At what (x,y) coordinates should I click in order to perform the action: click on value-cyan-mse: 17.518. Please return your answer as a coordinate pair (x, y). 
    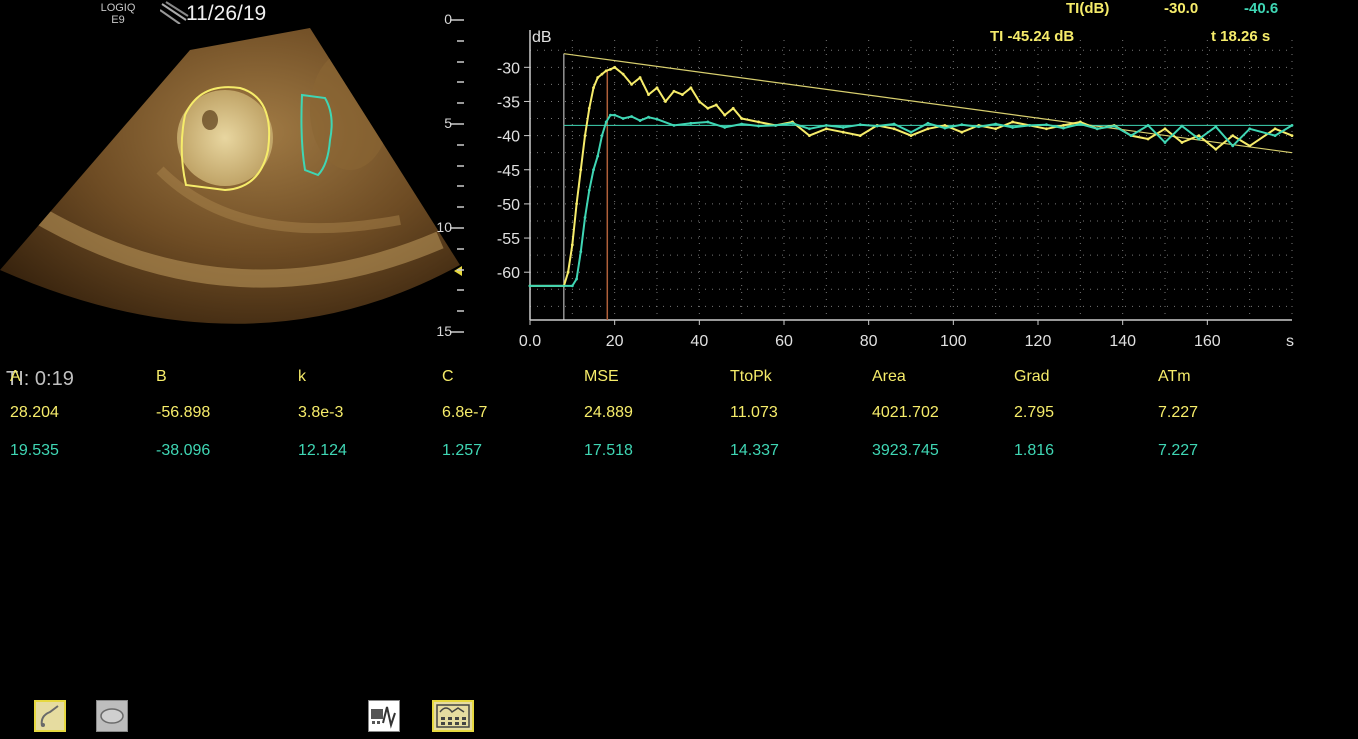
    Looking at the image, I should click on (608, 450).